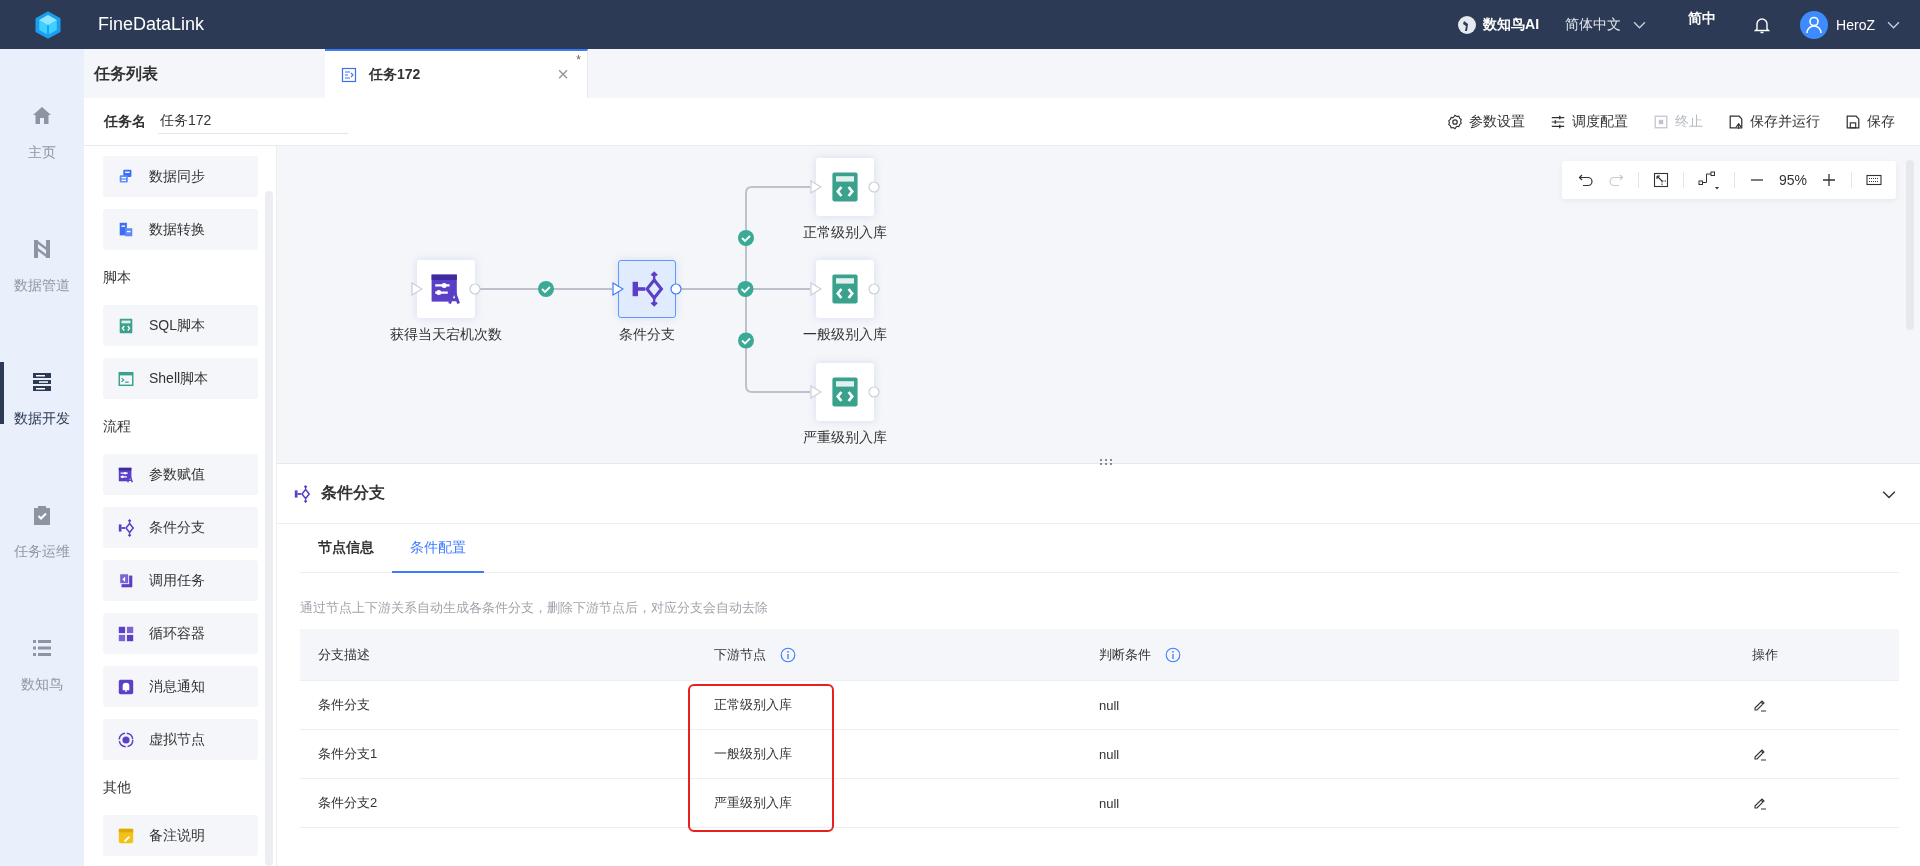 This screenshot has height=866, width=1920. I want to click on undo-icon, so click(1585, 180).